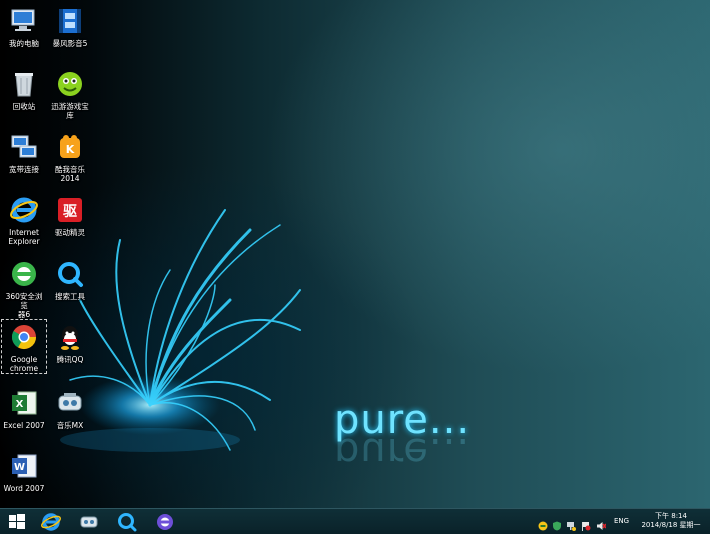 This screenshot has width=710, height=537. What do you see at coordinates (70, 425) in the screenshot?
I see `desktop-icon-label: 音乐MX` at bounding box center [70, 425].